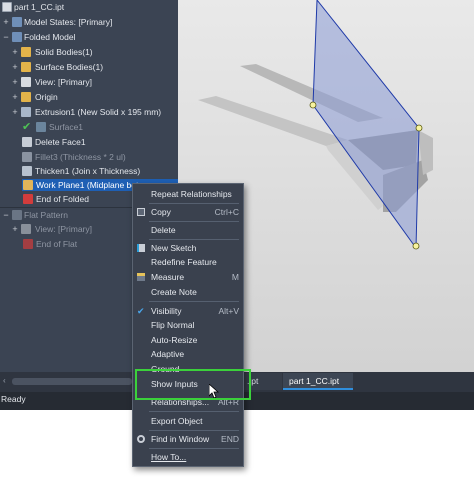  I want to click on menu-item-label: Export Object, so click(177, 421).